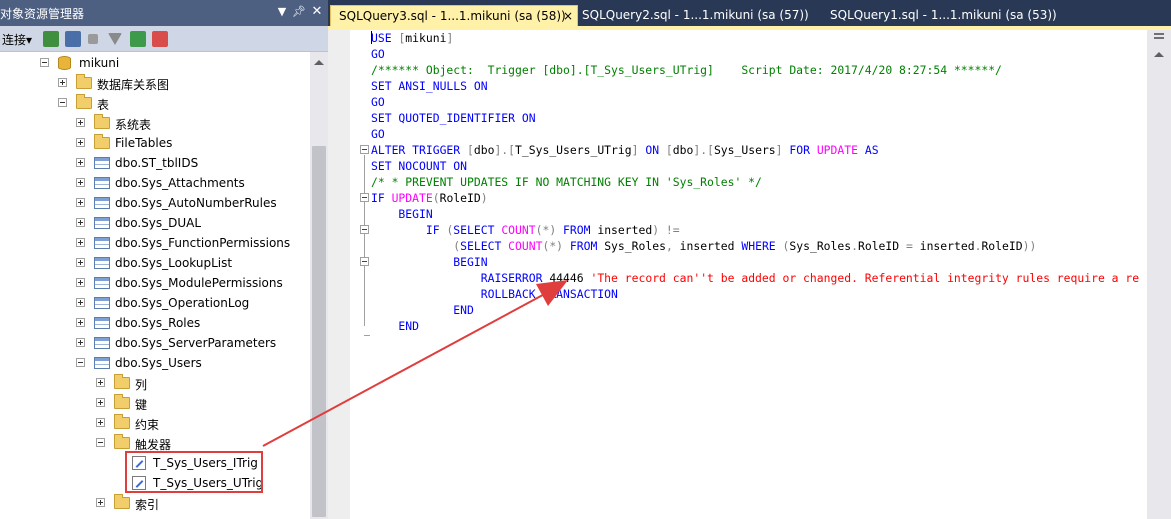  I want to click on code-line: END, so click(422, 310).